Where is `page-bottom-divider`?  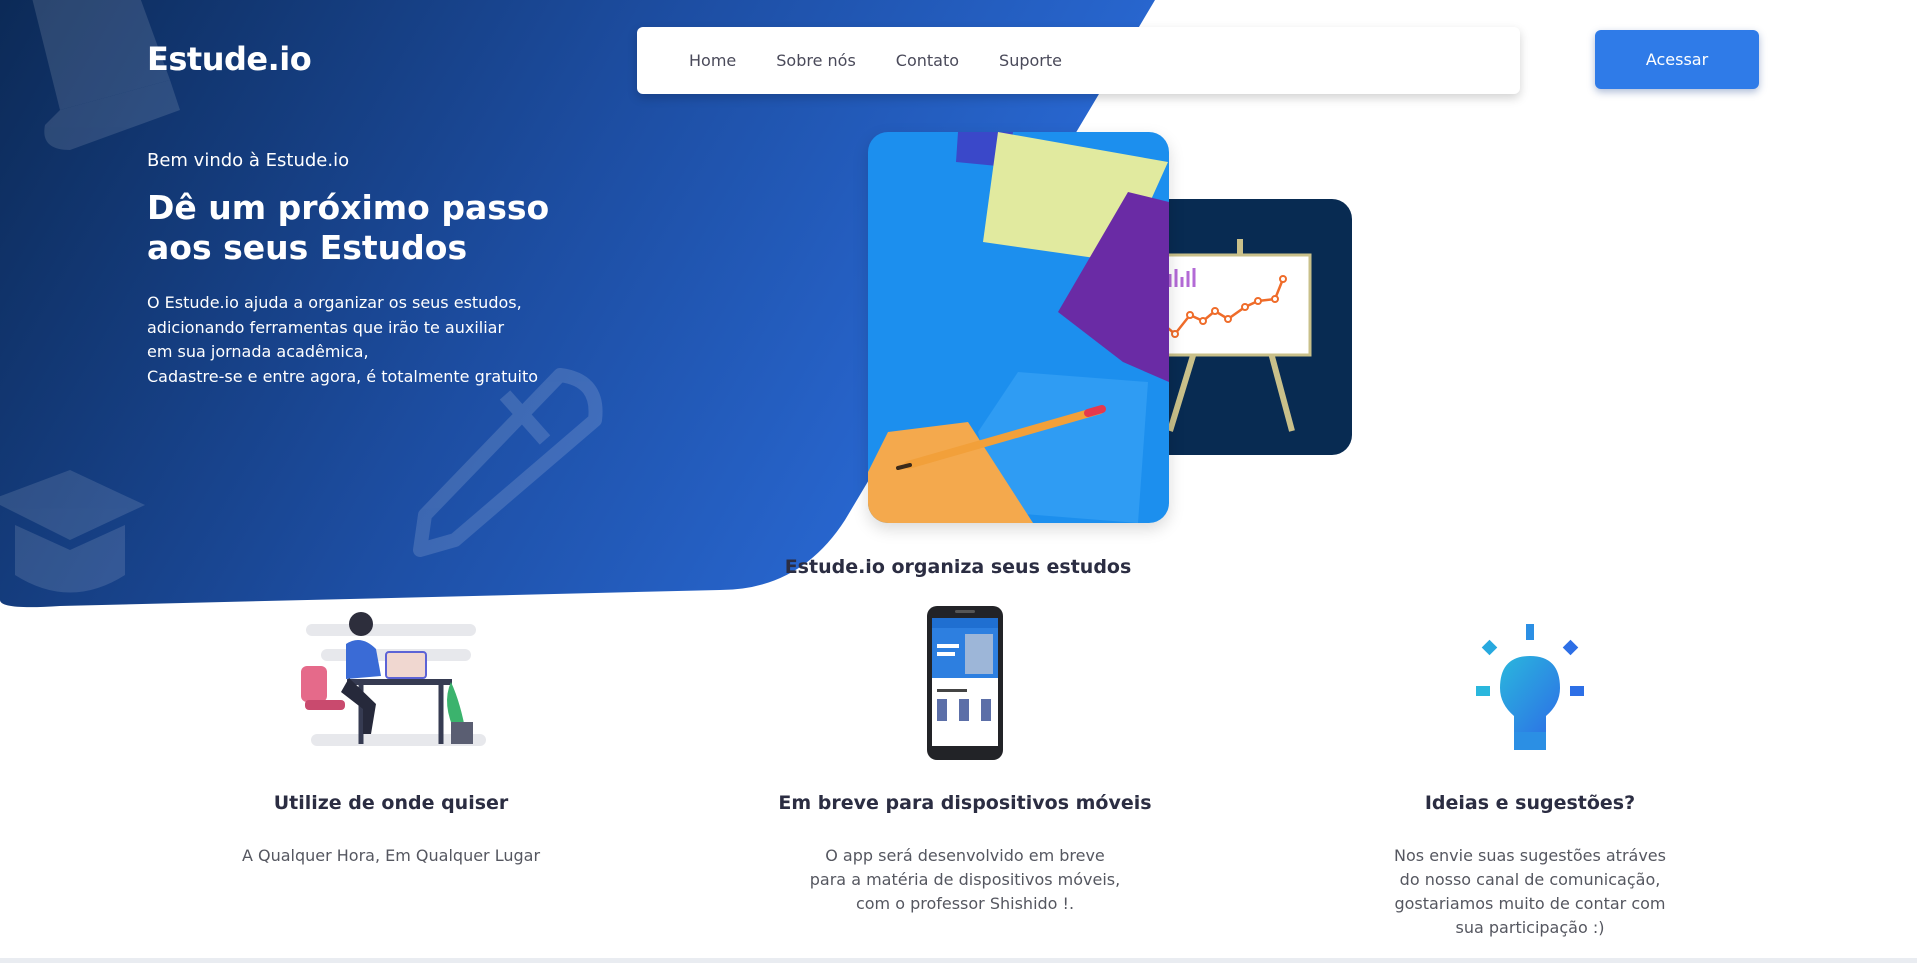 page-bottom-divider is located at coordinates (958, 960).